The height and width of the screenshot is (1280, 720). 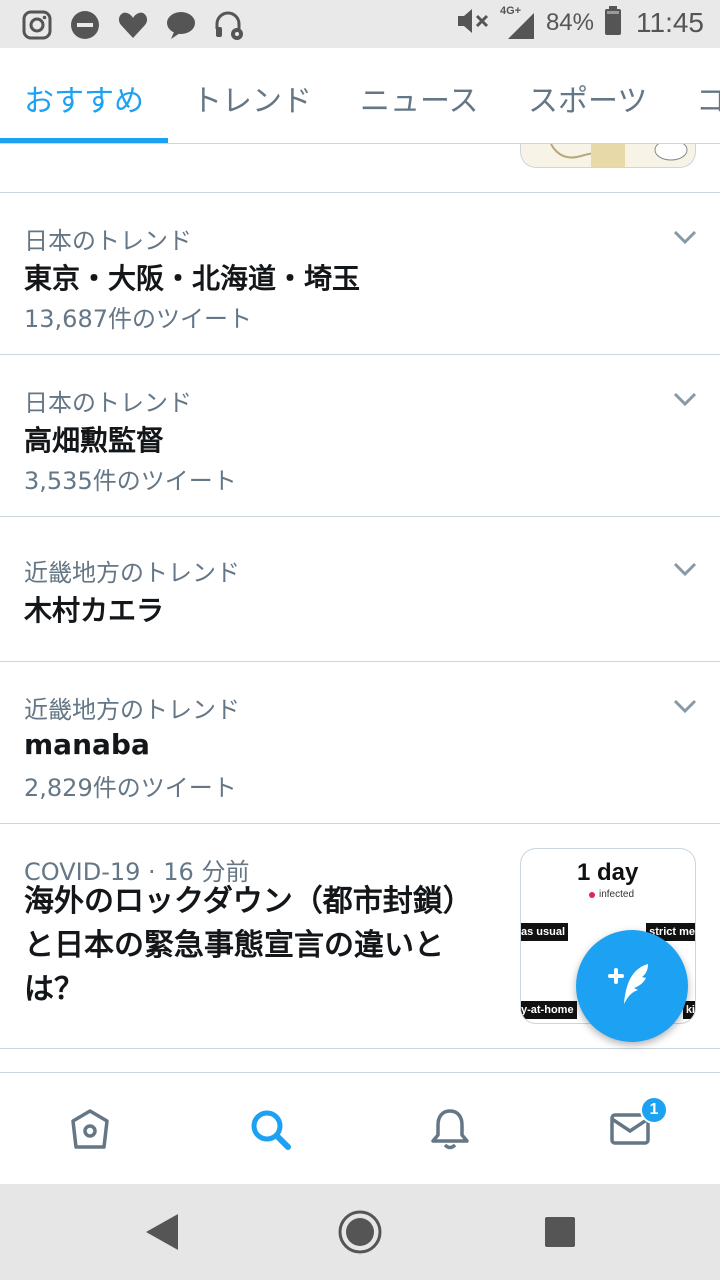 I want to click on thumb-bottom-left-label: y-at-home, so click(x=549, y=1010).